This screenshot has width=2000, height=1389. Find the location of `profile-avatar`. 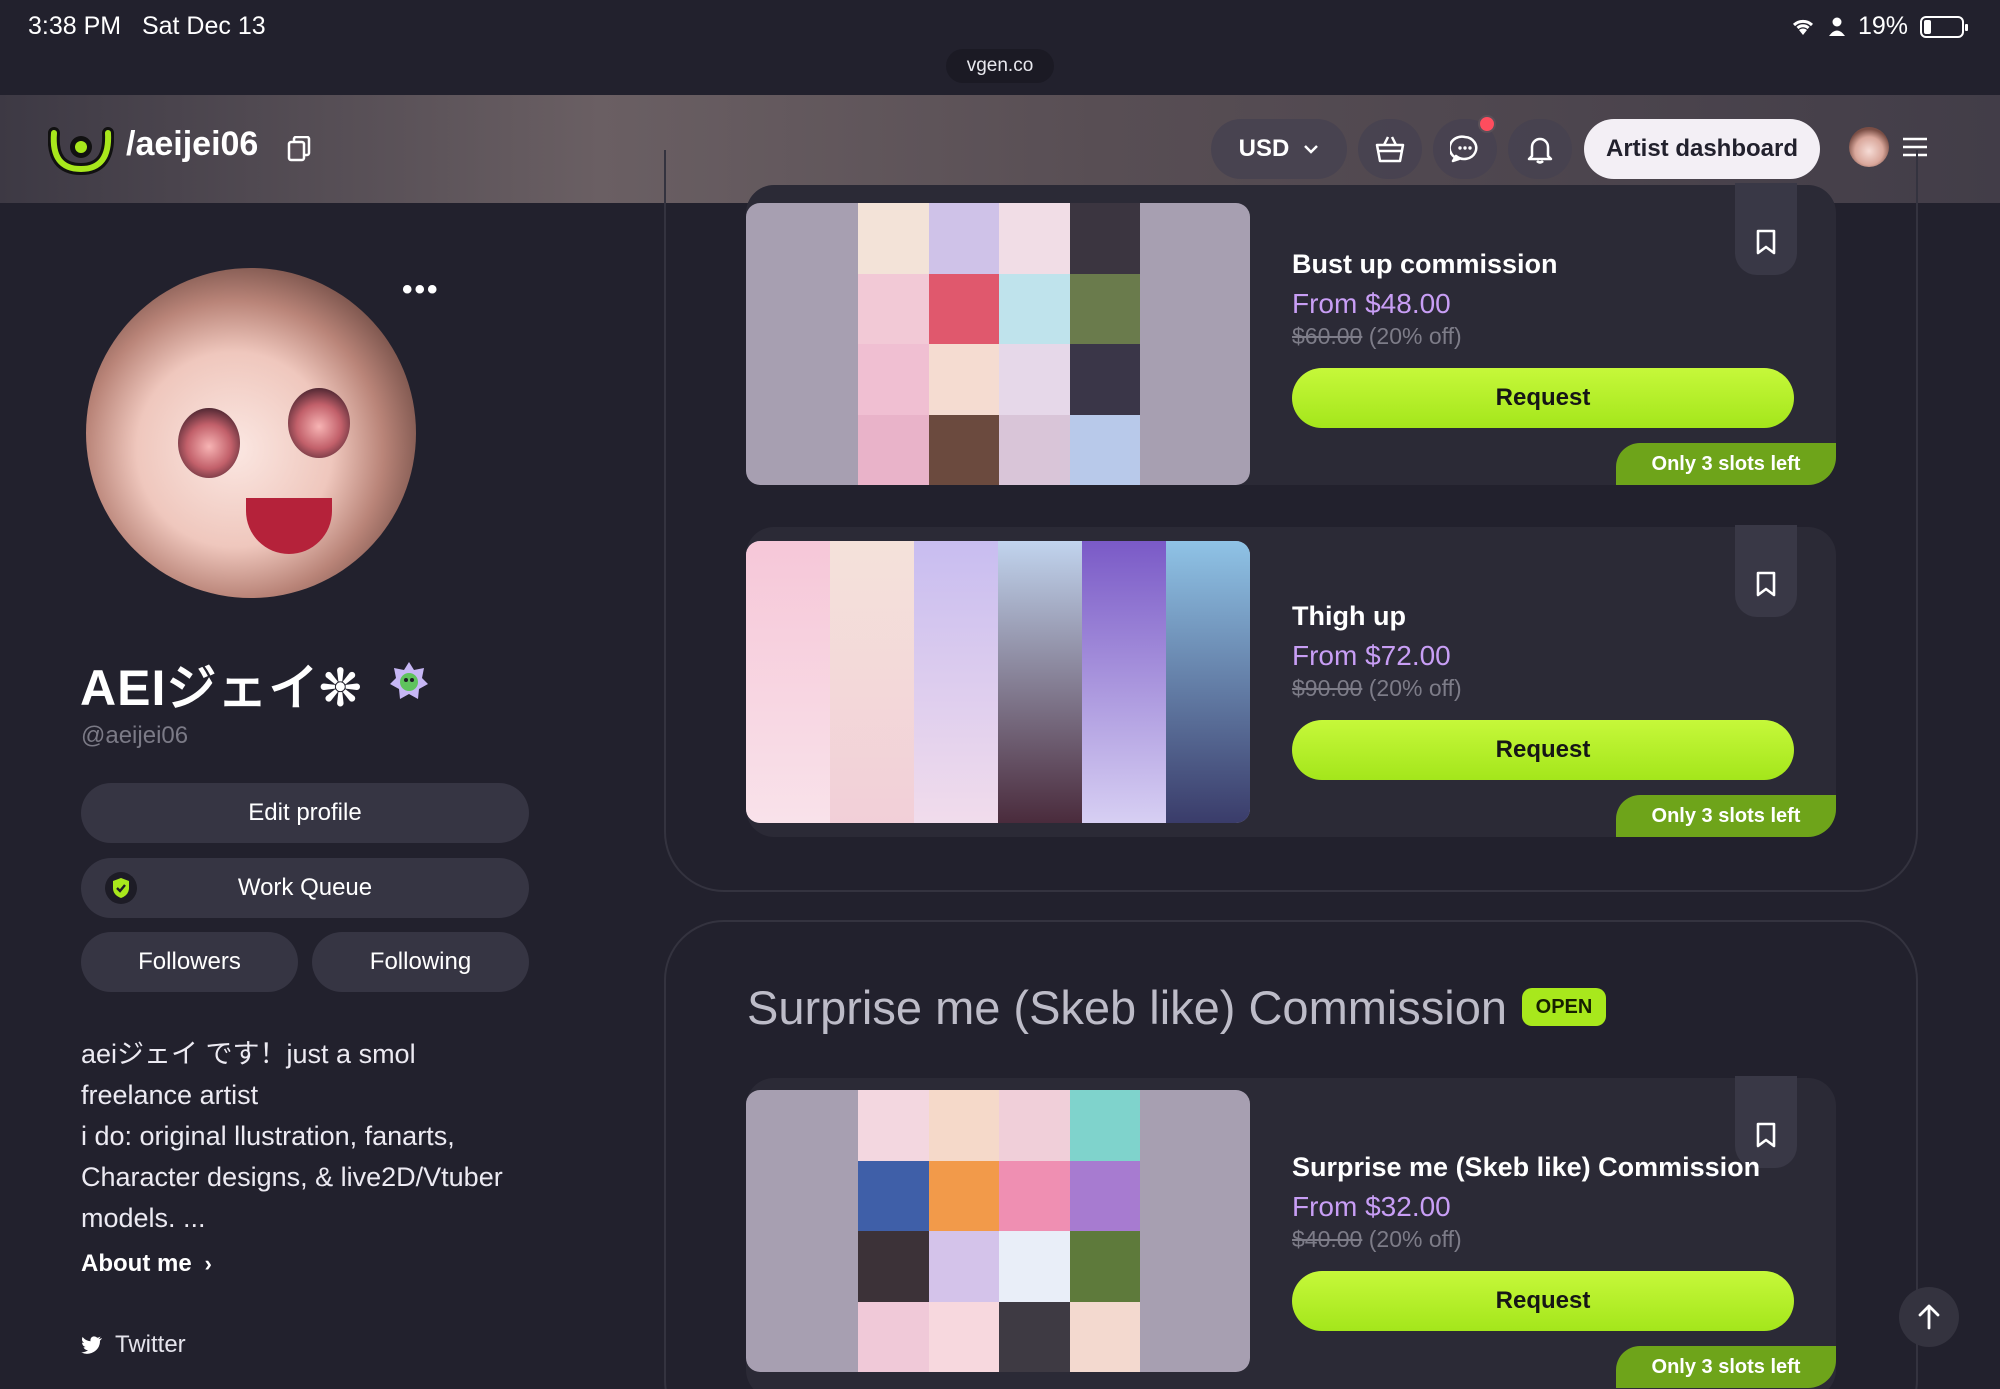

profile-avatar is located at coordinates (251, 433).